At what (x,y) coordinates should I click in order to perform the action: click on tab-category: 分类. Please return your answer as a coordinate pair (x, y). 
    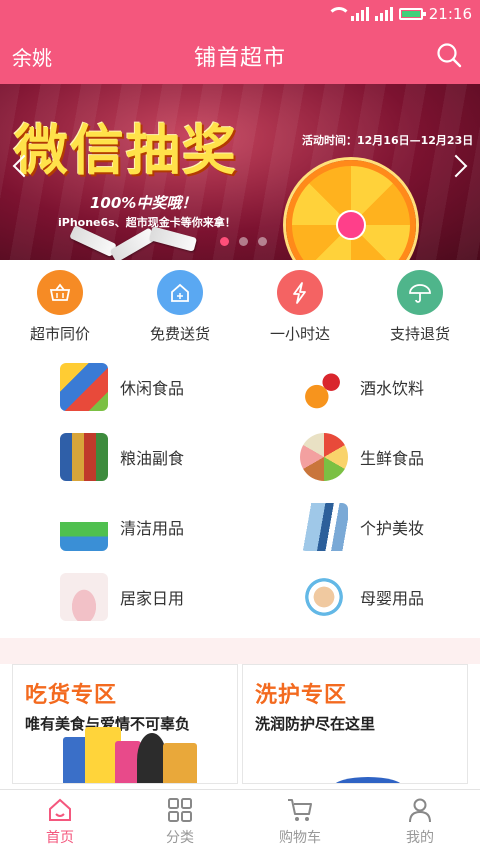
    Looking at the image, I should click on (180, 821).